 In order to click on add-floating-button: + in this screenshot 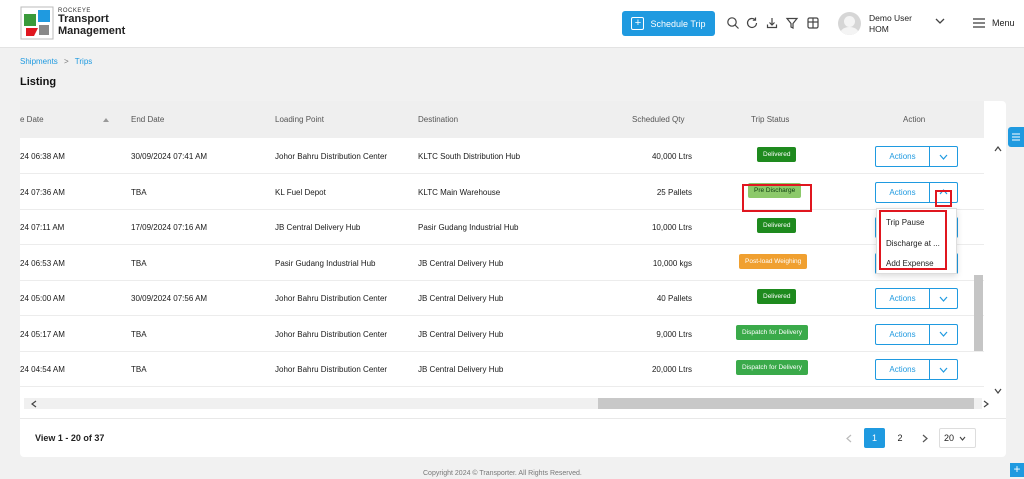, I will do `click(1017, 470)`.